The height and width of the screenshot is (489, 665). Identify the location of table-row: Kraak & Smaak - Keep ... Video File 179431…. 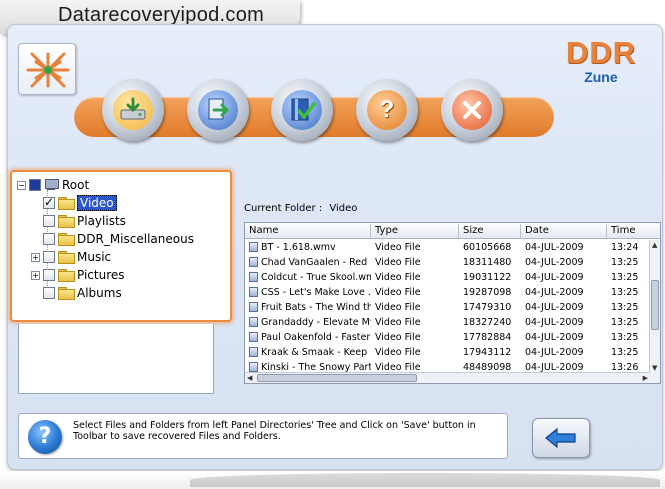
(447, 352).